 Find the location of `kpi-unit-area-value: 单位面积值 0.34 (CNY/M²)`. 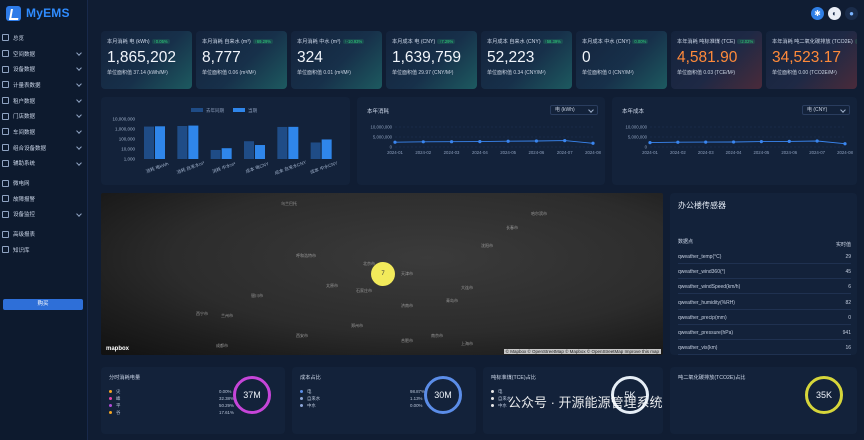

kpi-unit-area-value: 单位面积值 0.34 (CNY/M²) is located at coordinates (516, 73).